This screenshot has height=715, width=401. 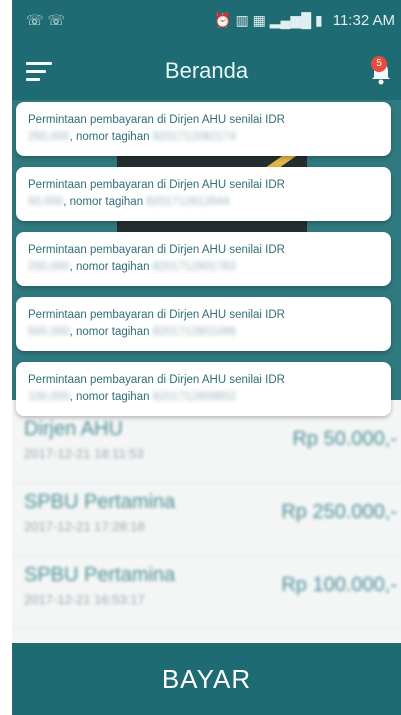 I want to click on transaction-amount: Rp 100.000,-, so click(x=339, y=585).